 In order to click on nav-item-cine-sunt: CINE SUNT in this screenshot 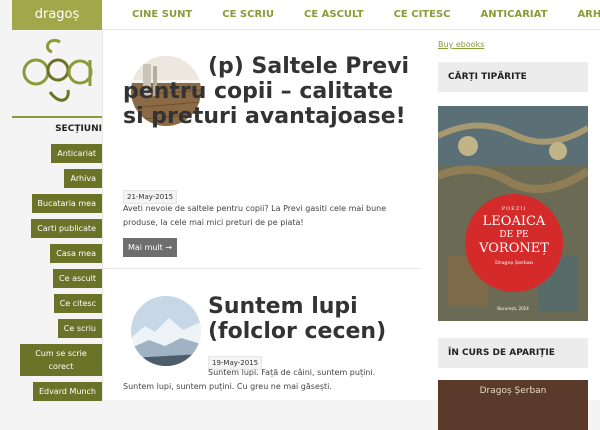, I will do `click(162, 14)`.